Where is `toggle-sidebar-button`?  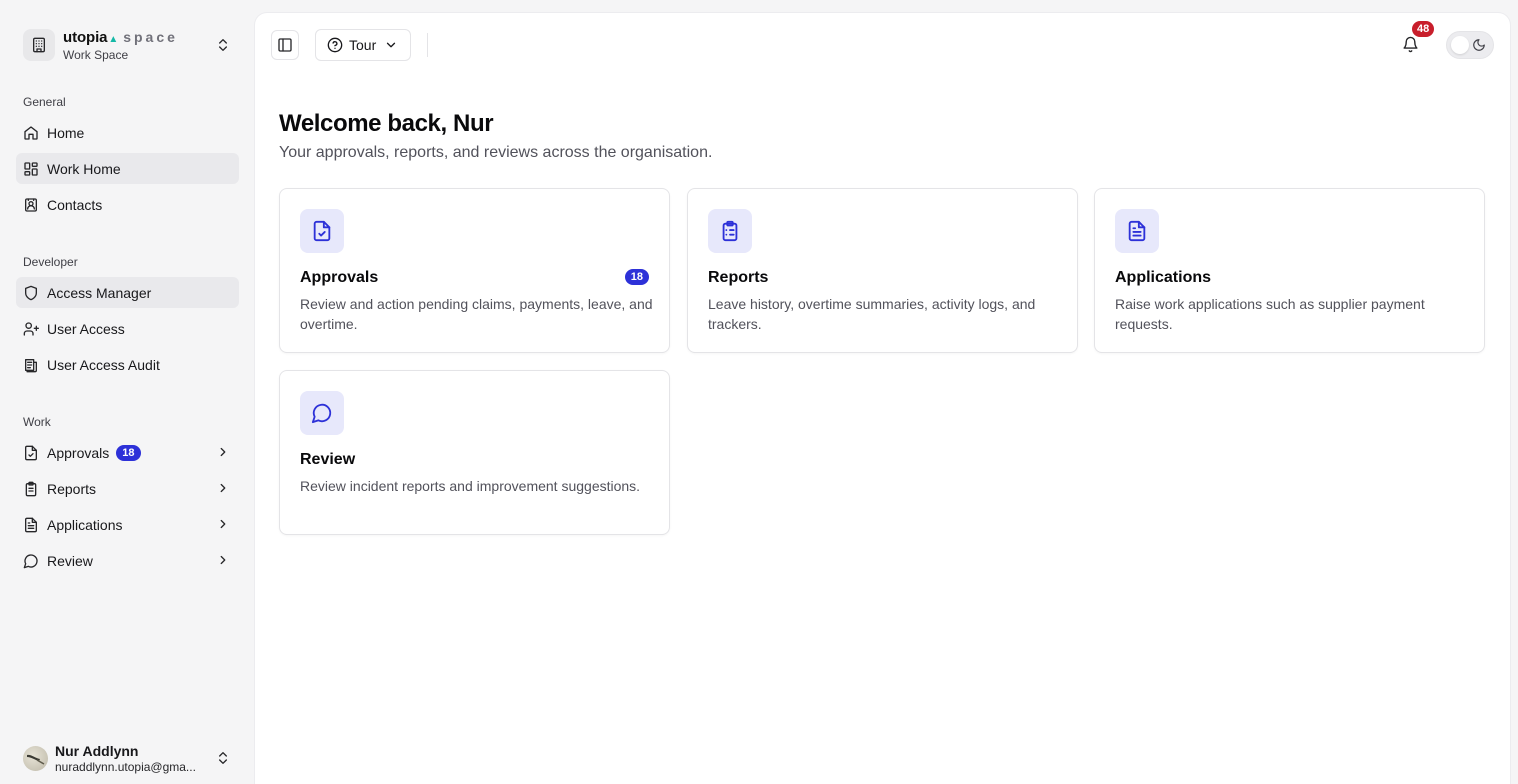
toggle-sidebar-button is located at coordinates (285, 45).